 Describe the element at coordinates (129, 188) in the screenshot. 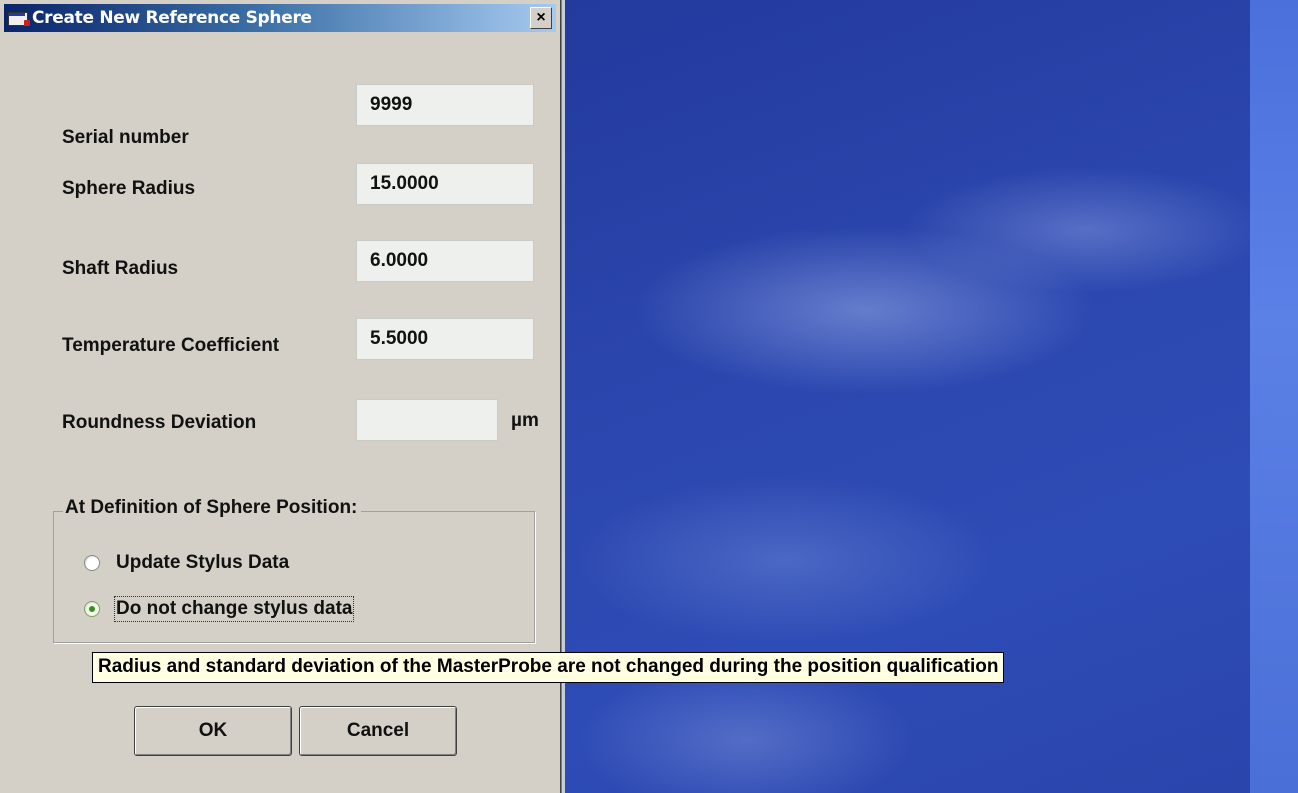

I see `sphere-radius-label: Sphere Radius` at that location.